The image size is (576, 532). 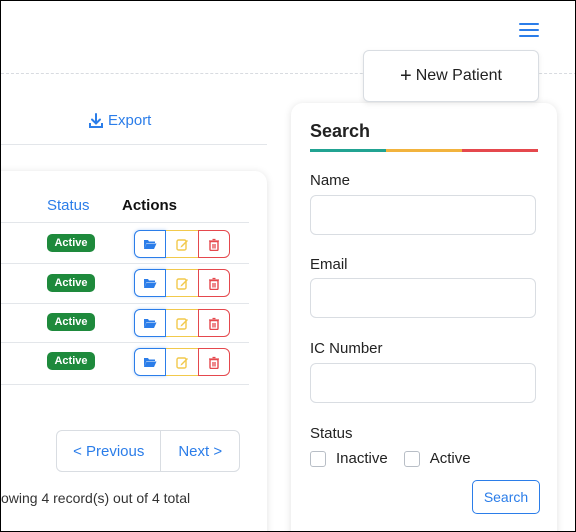 I want to click on active-checkbox, so click(x=411, y=458).